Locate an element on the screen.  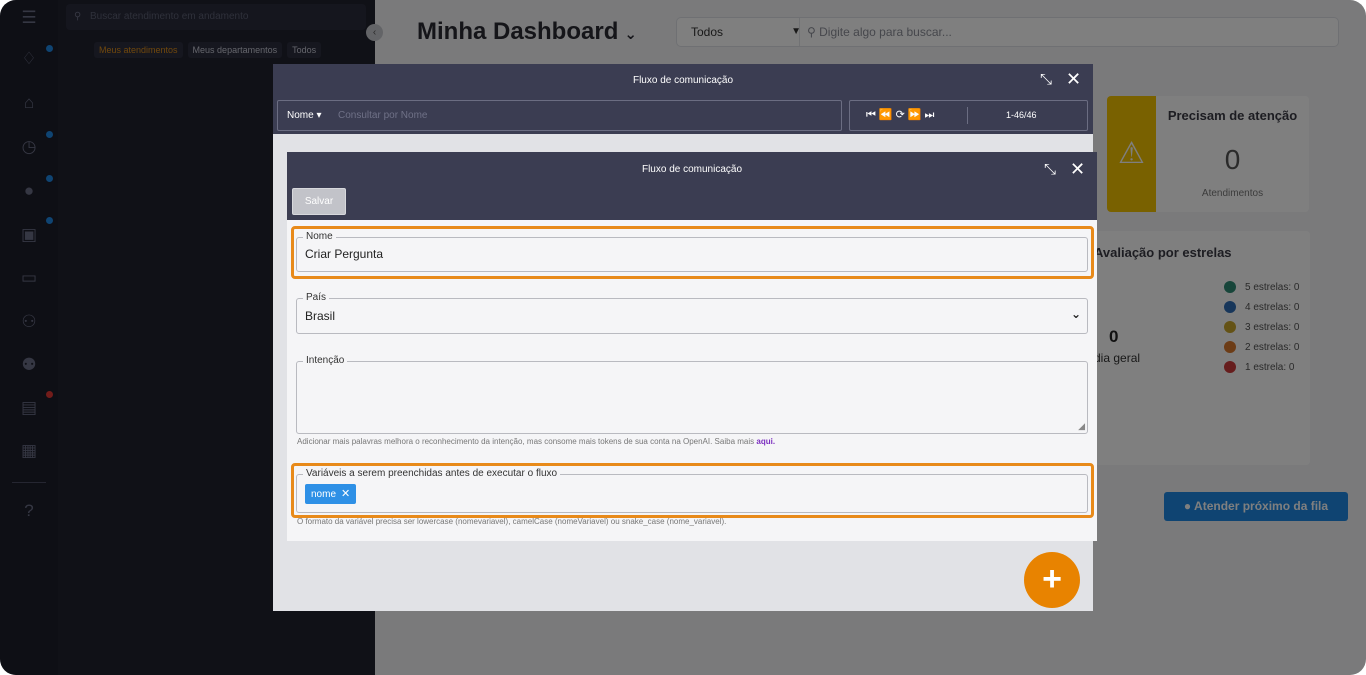
last-page-icon: ⏭ is located at coordinates (931, 115).